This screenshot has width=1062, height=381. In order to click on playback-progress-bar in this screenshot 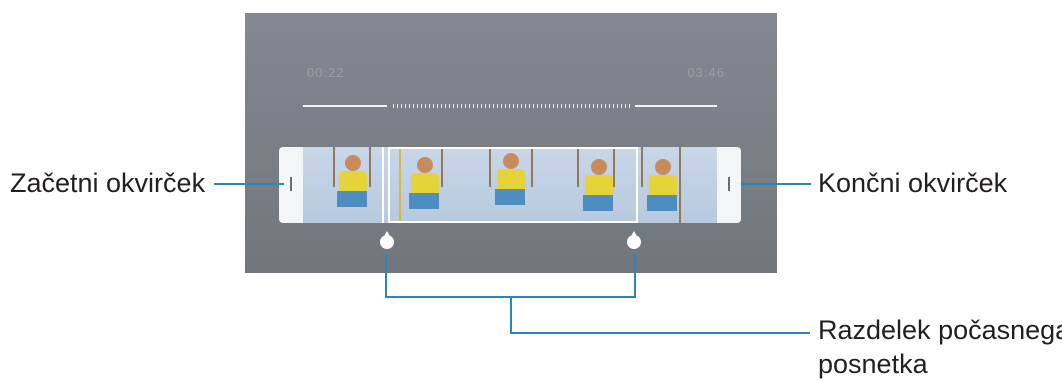, I will do `click(510, 106)`.